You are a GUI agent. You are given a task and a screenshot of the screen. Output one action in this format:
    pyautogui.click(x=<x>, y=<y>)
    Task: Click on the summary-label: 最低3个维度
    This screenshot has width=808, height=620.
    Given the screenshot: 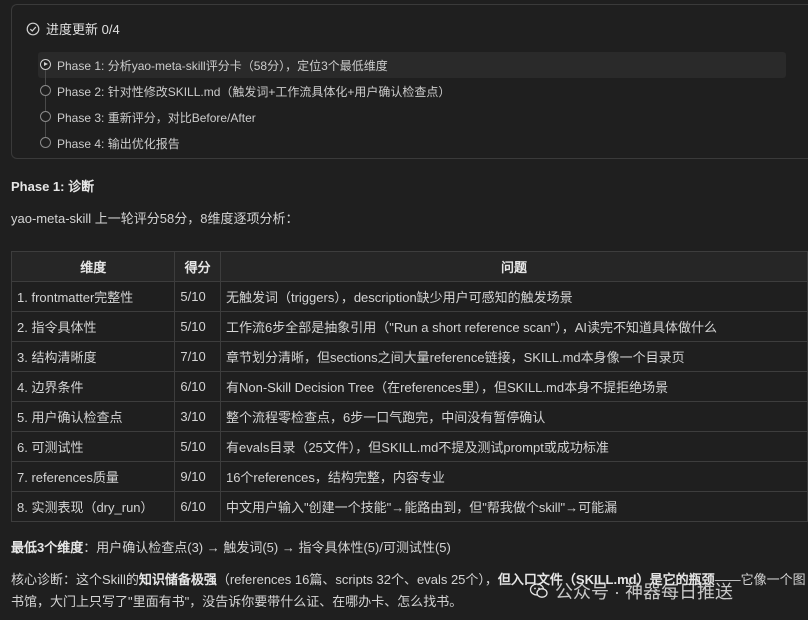 What is the action you would take?
    pyautogui.click(x=47, y=547)
    